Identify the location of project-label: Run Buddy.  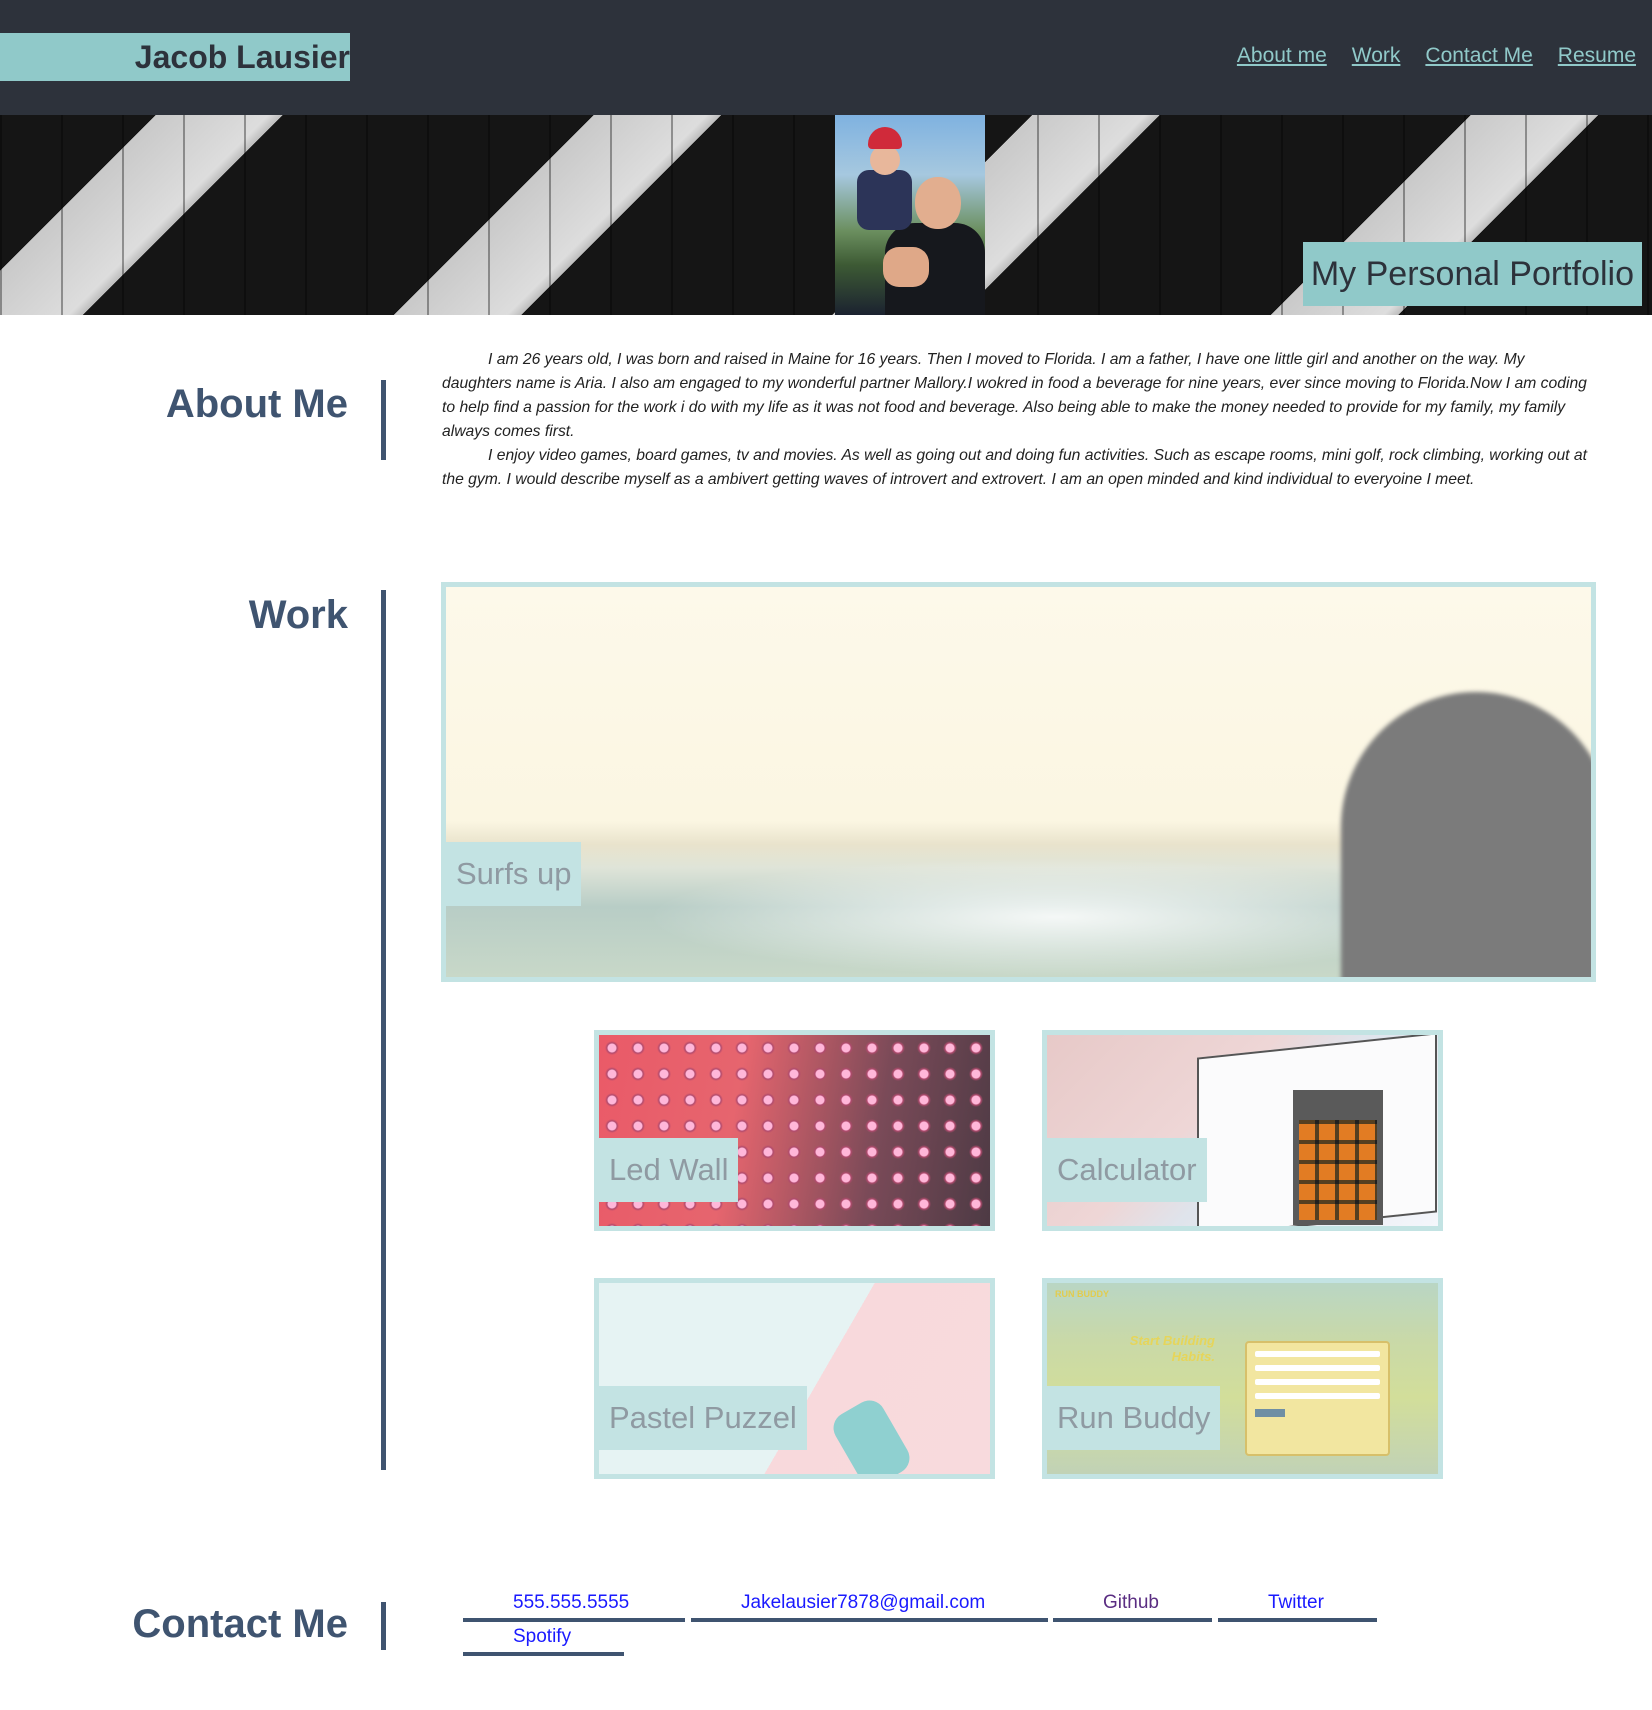
(1134, 1418).